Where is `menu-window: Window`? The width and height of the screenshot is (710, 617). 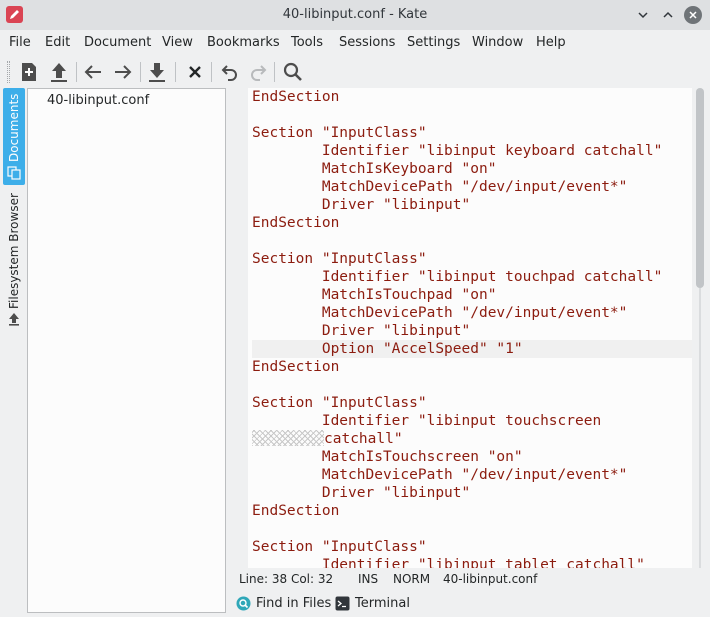 menu-window: Window is located at coordinates (497, 42).